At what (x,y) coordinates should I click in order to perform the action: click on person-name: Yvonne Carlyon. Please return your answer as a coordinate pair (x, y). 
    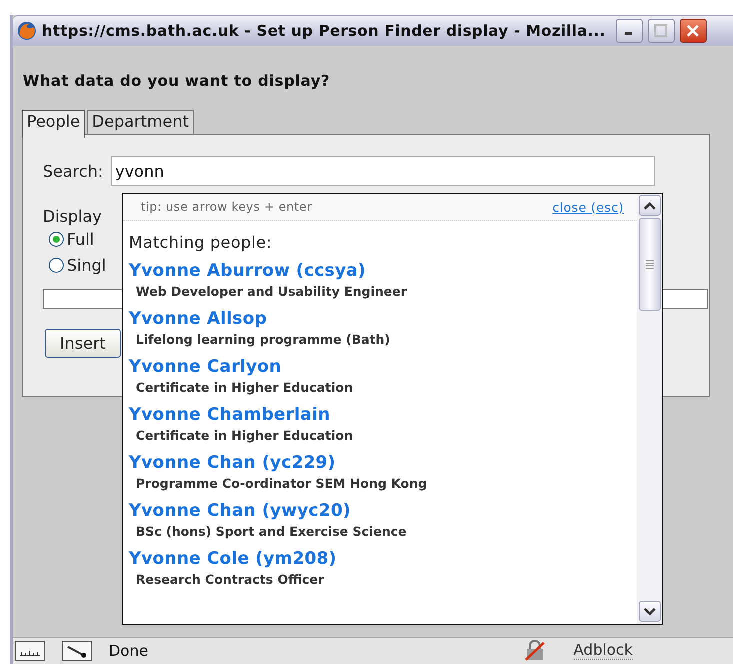
    Looking at the image, I should click on (205, 367).